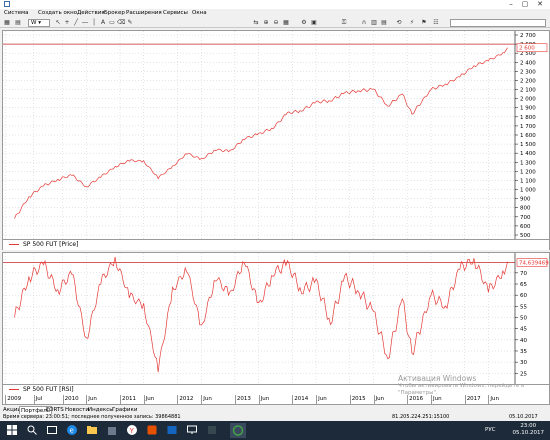 The image size is (550, 440). Describe the element at coordinates (490, 430) in the screenshot. I see `keyboard-language: РУС` at that location.